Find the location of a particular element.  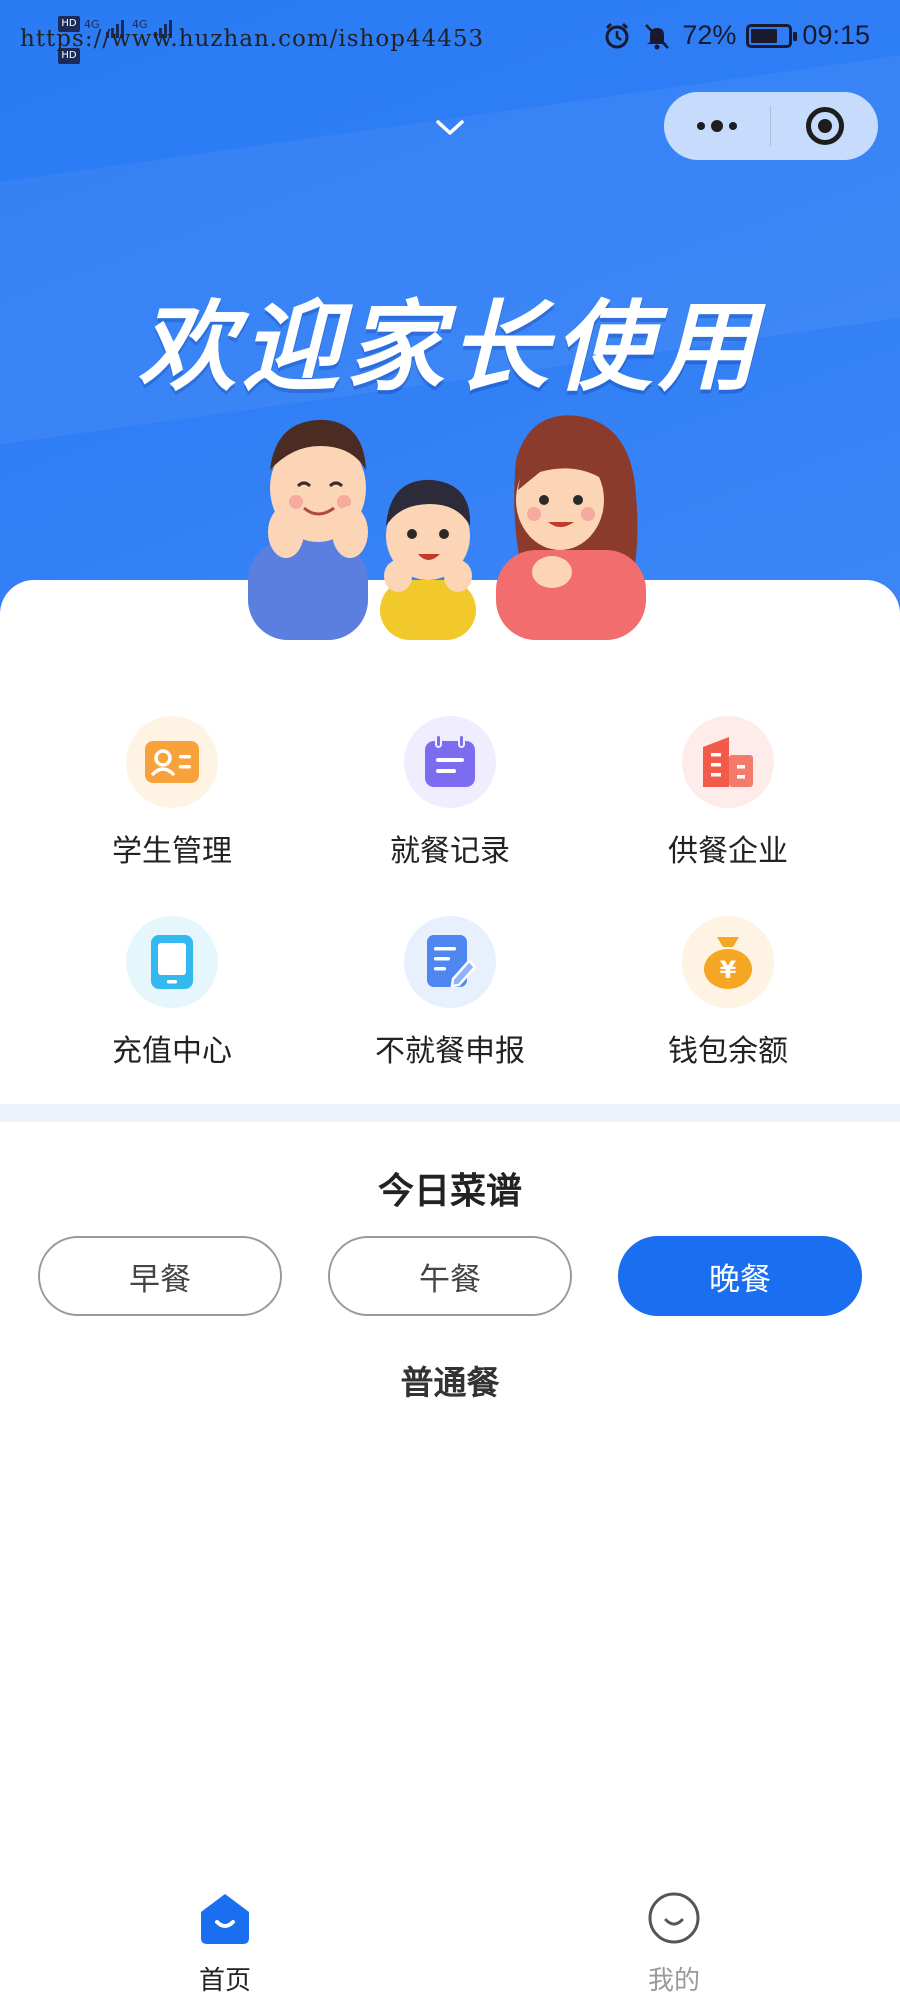

tab-lunch: 午餐 is located at coordinates (450, 1276).